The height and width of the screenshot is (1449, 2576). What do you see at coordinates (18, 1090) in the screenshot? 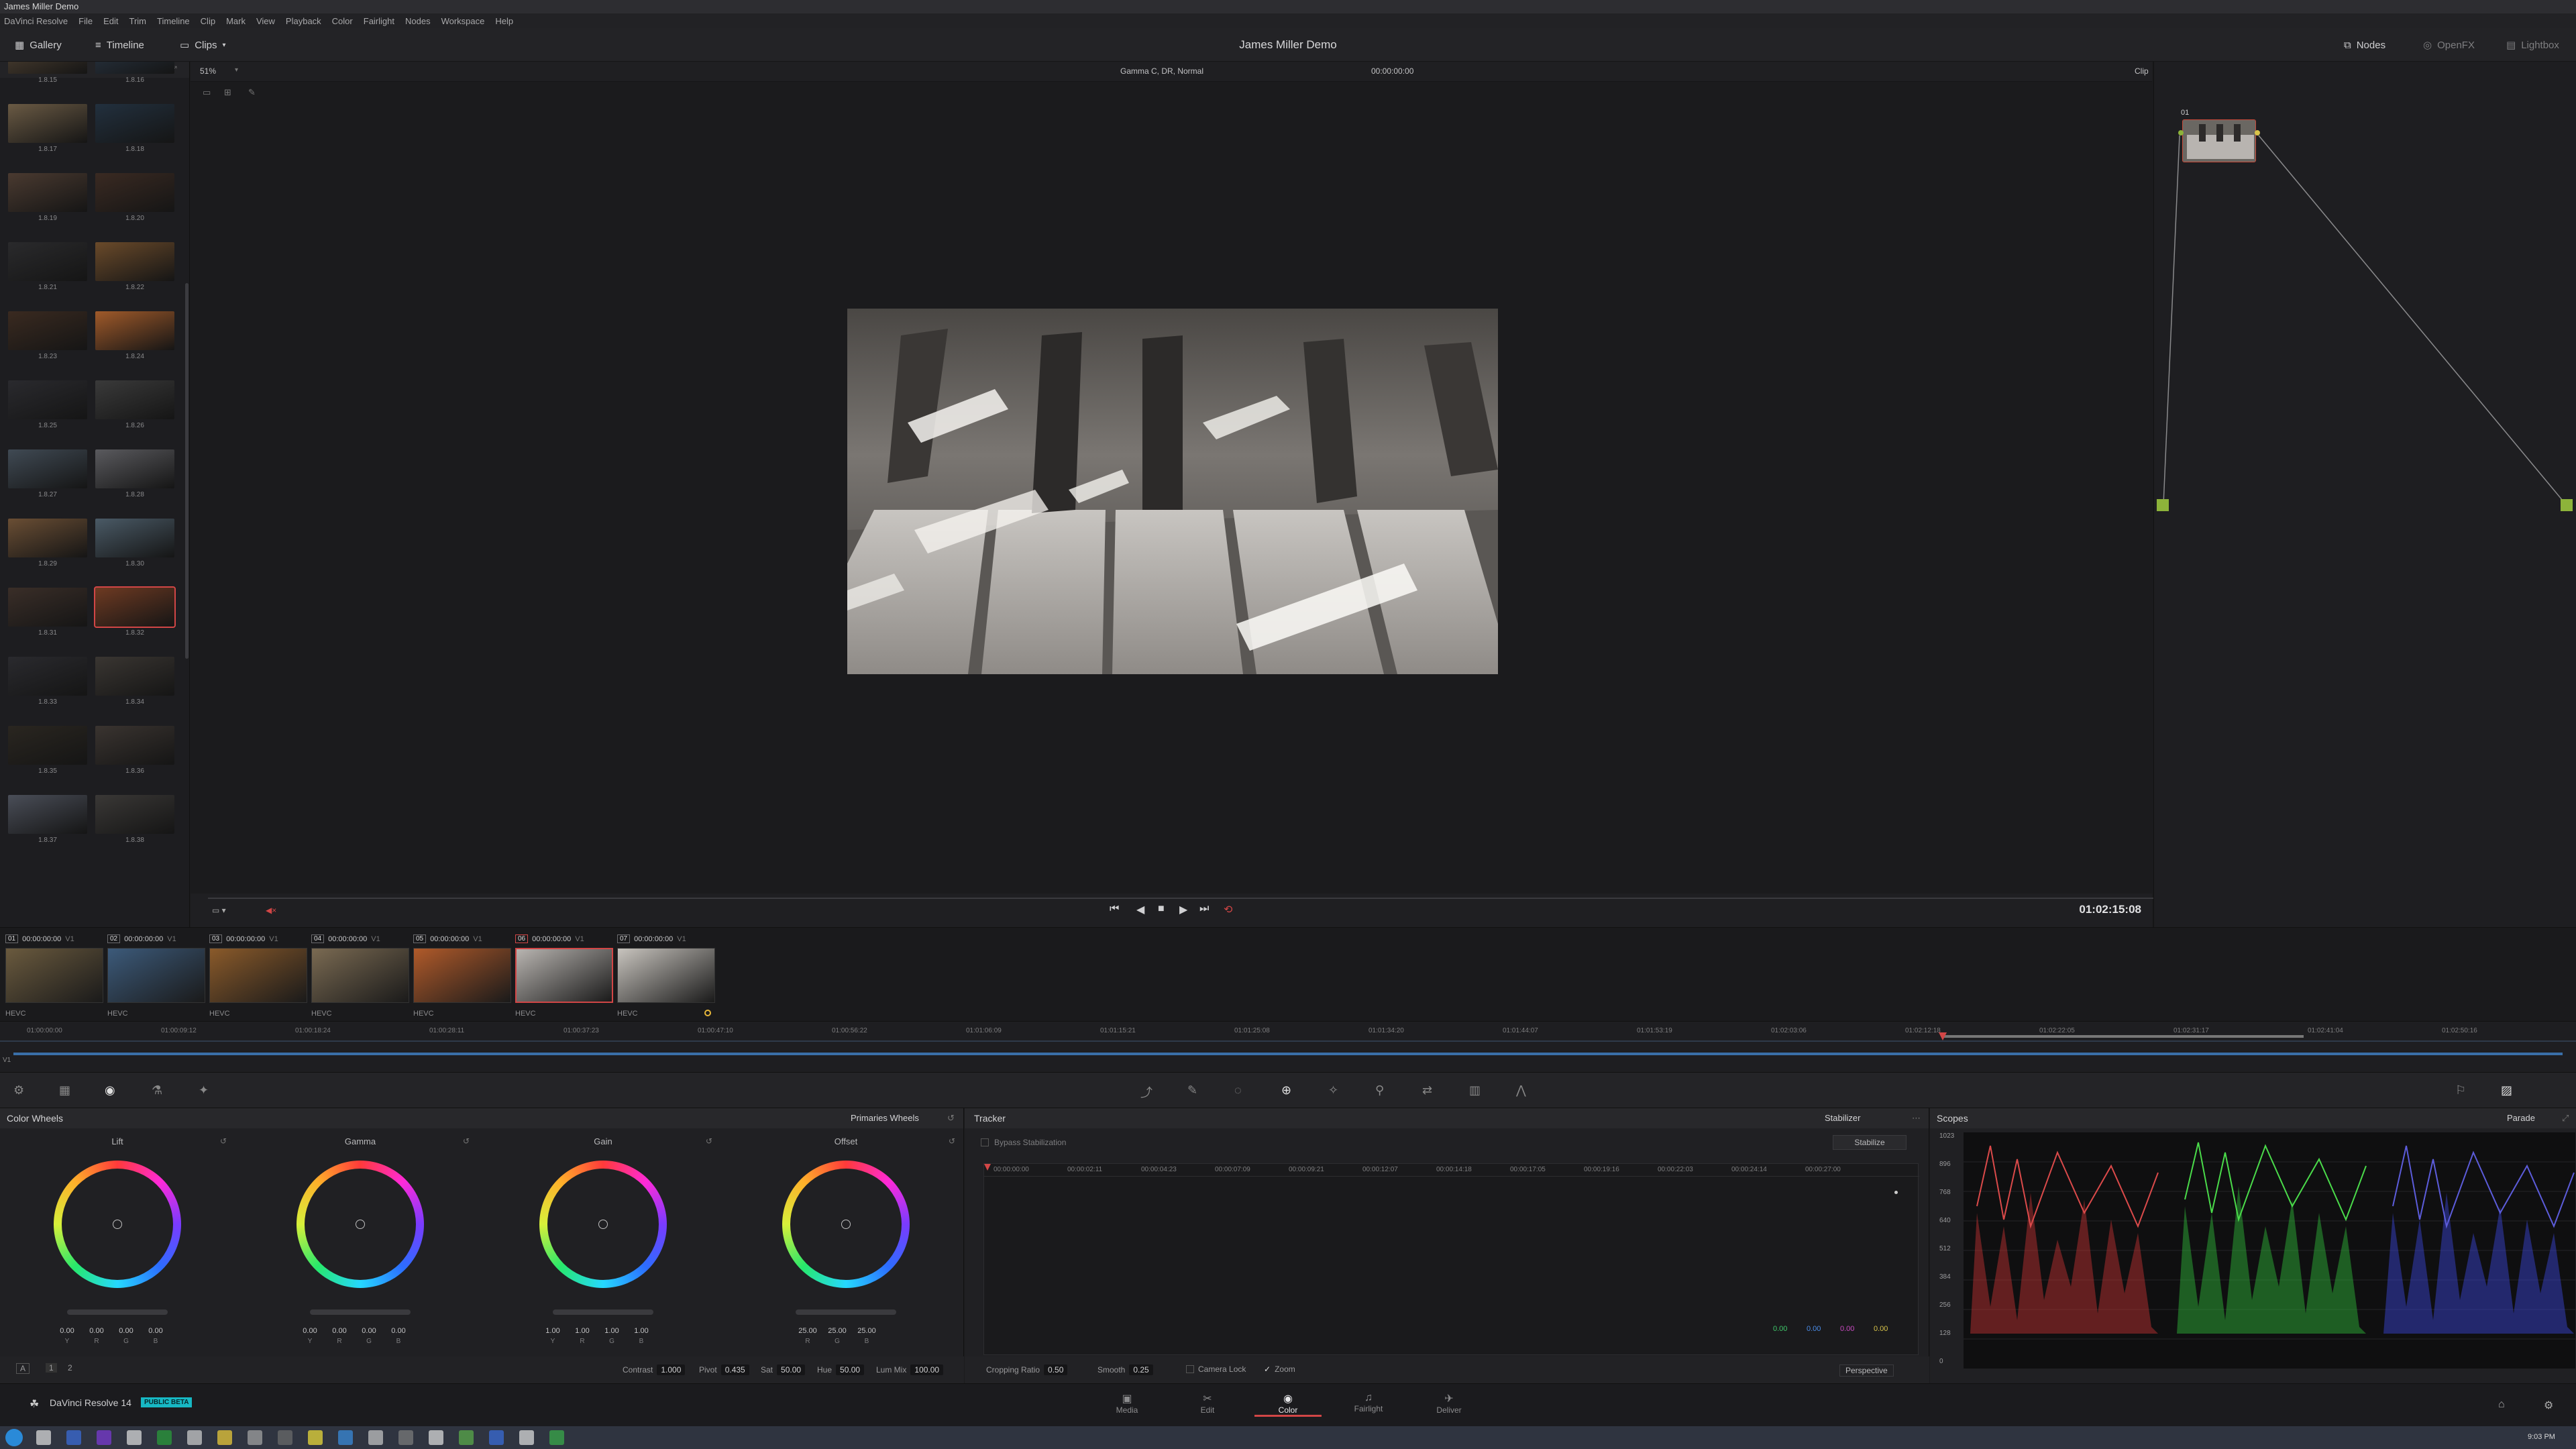
I see `camera-raw-icon: ⚙` at bounding box center [18, 1090].